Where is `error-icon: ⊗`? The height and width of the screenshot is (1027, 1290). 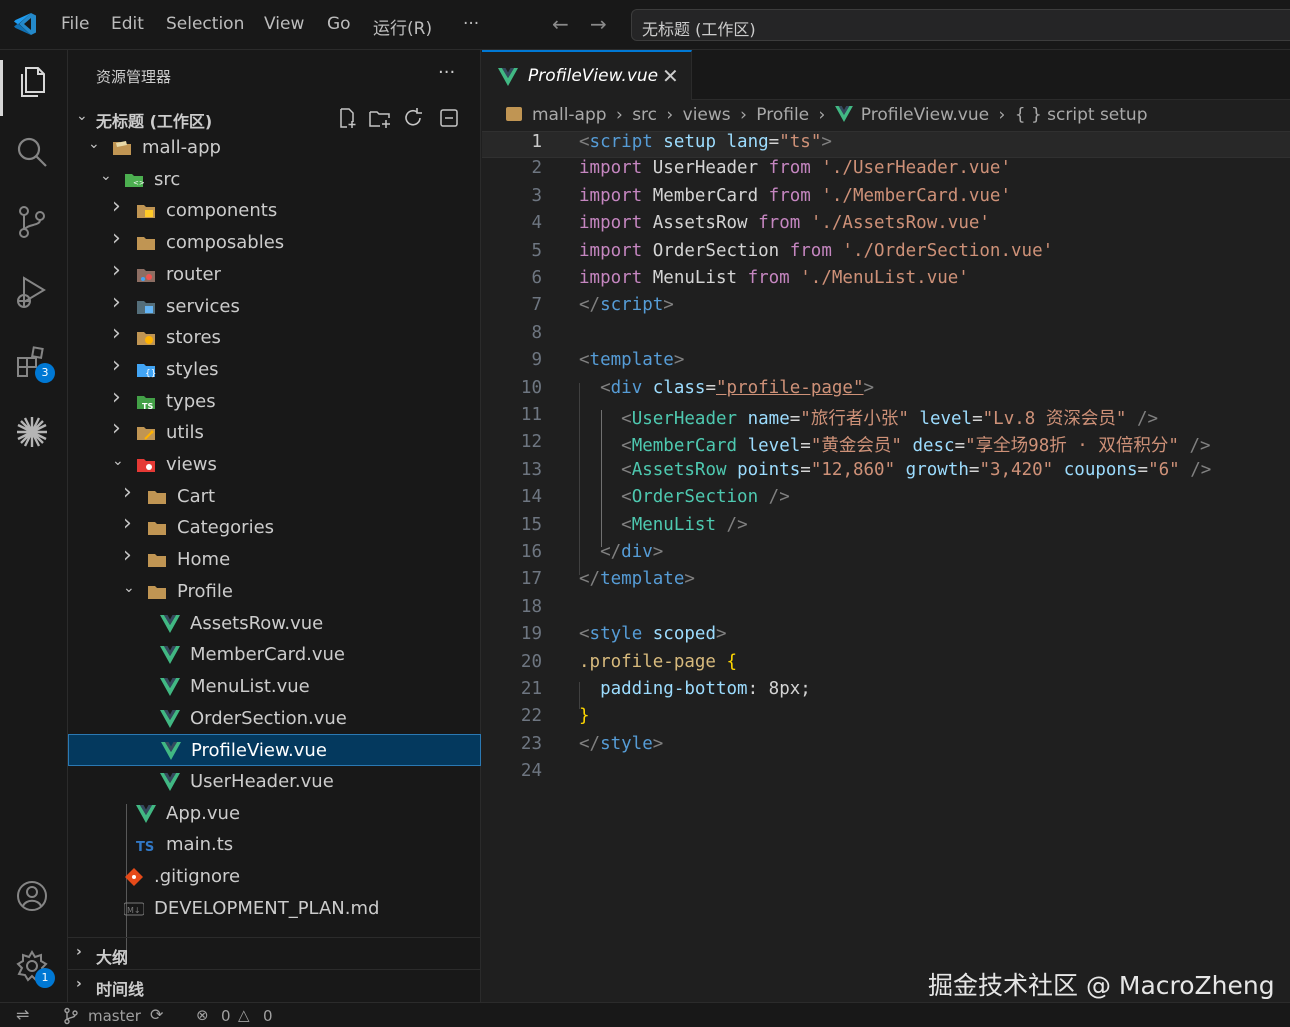 error-icon: ⊗ is located at coordinates (202, 1015).